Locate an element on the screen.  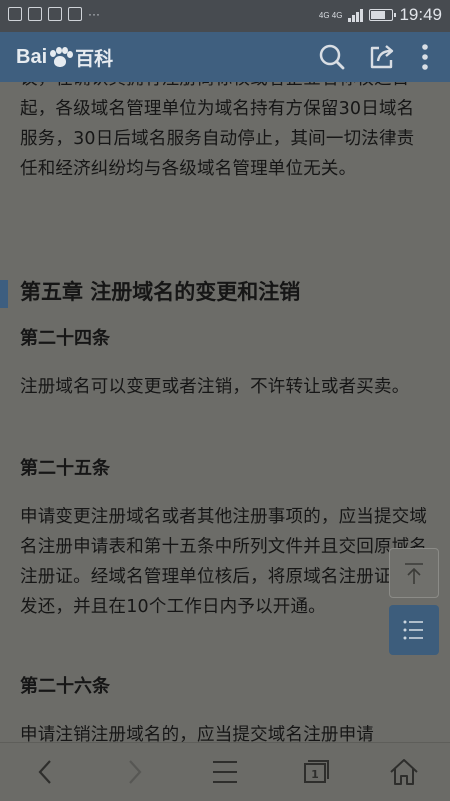
list-icon is located at coordinates (413, 630).